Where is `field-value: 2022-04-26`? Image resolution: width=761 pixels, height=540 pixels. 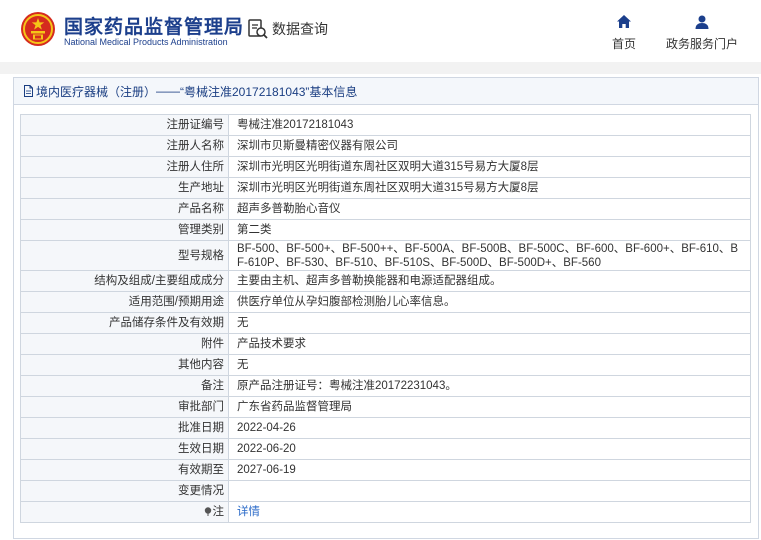 field-value: 2022-04-26 is located at coordinates (489, 428).